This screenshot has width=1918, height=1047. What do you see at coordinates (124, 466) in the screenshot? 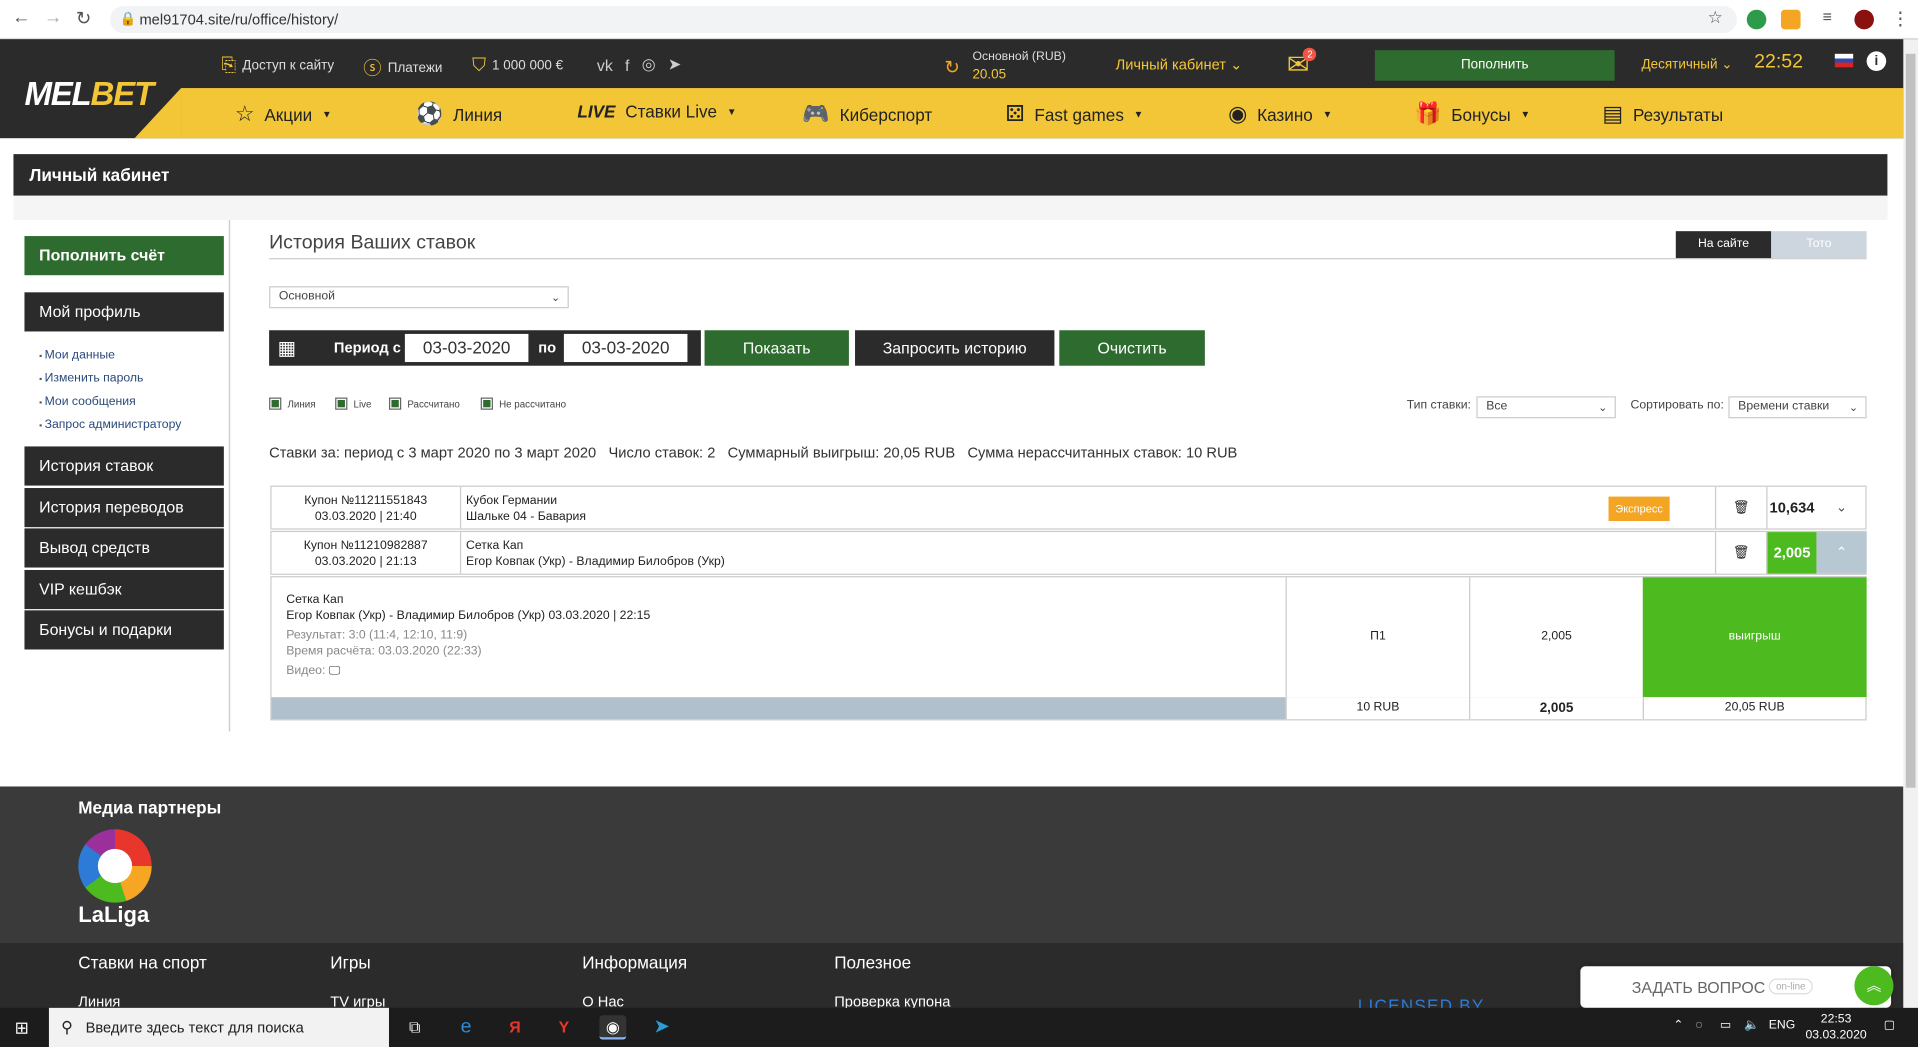
I see `sidebar-item-bet-history: История ставок` at bounding box center [124, 466].